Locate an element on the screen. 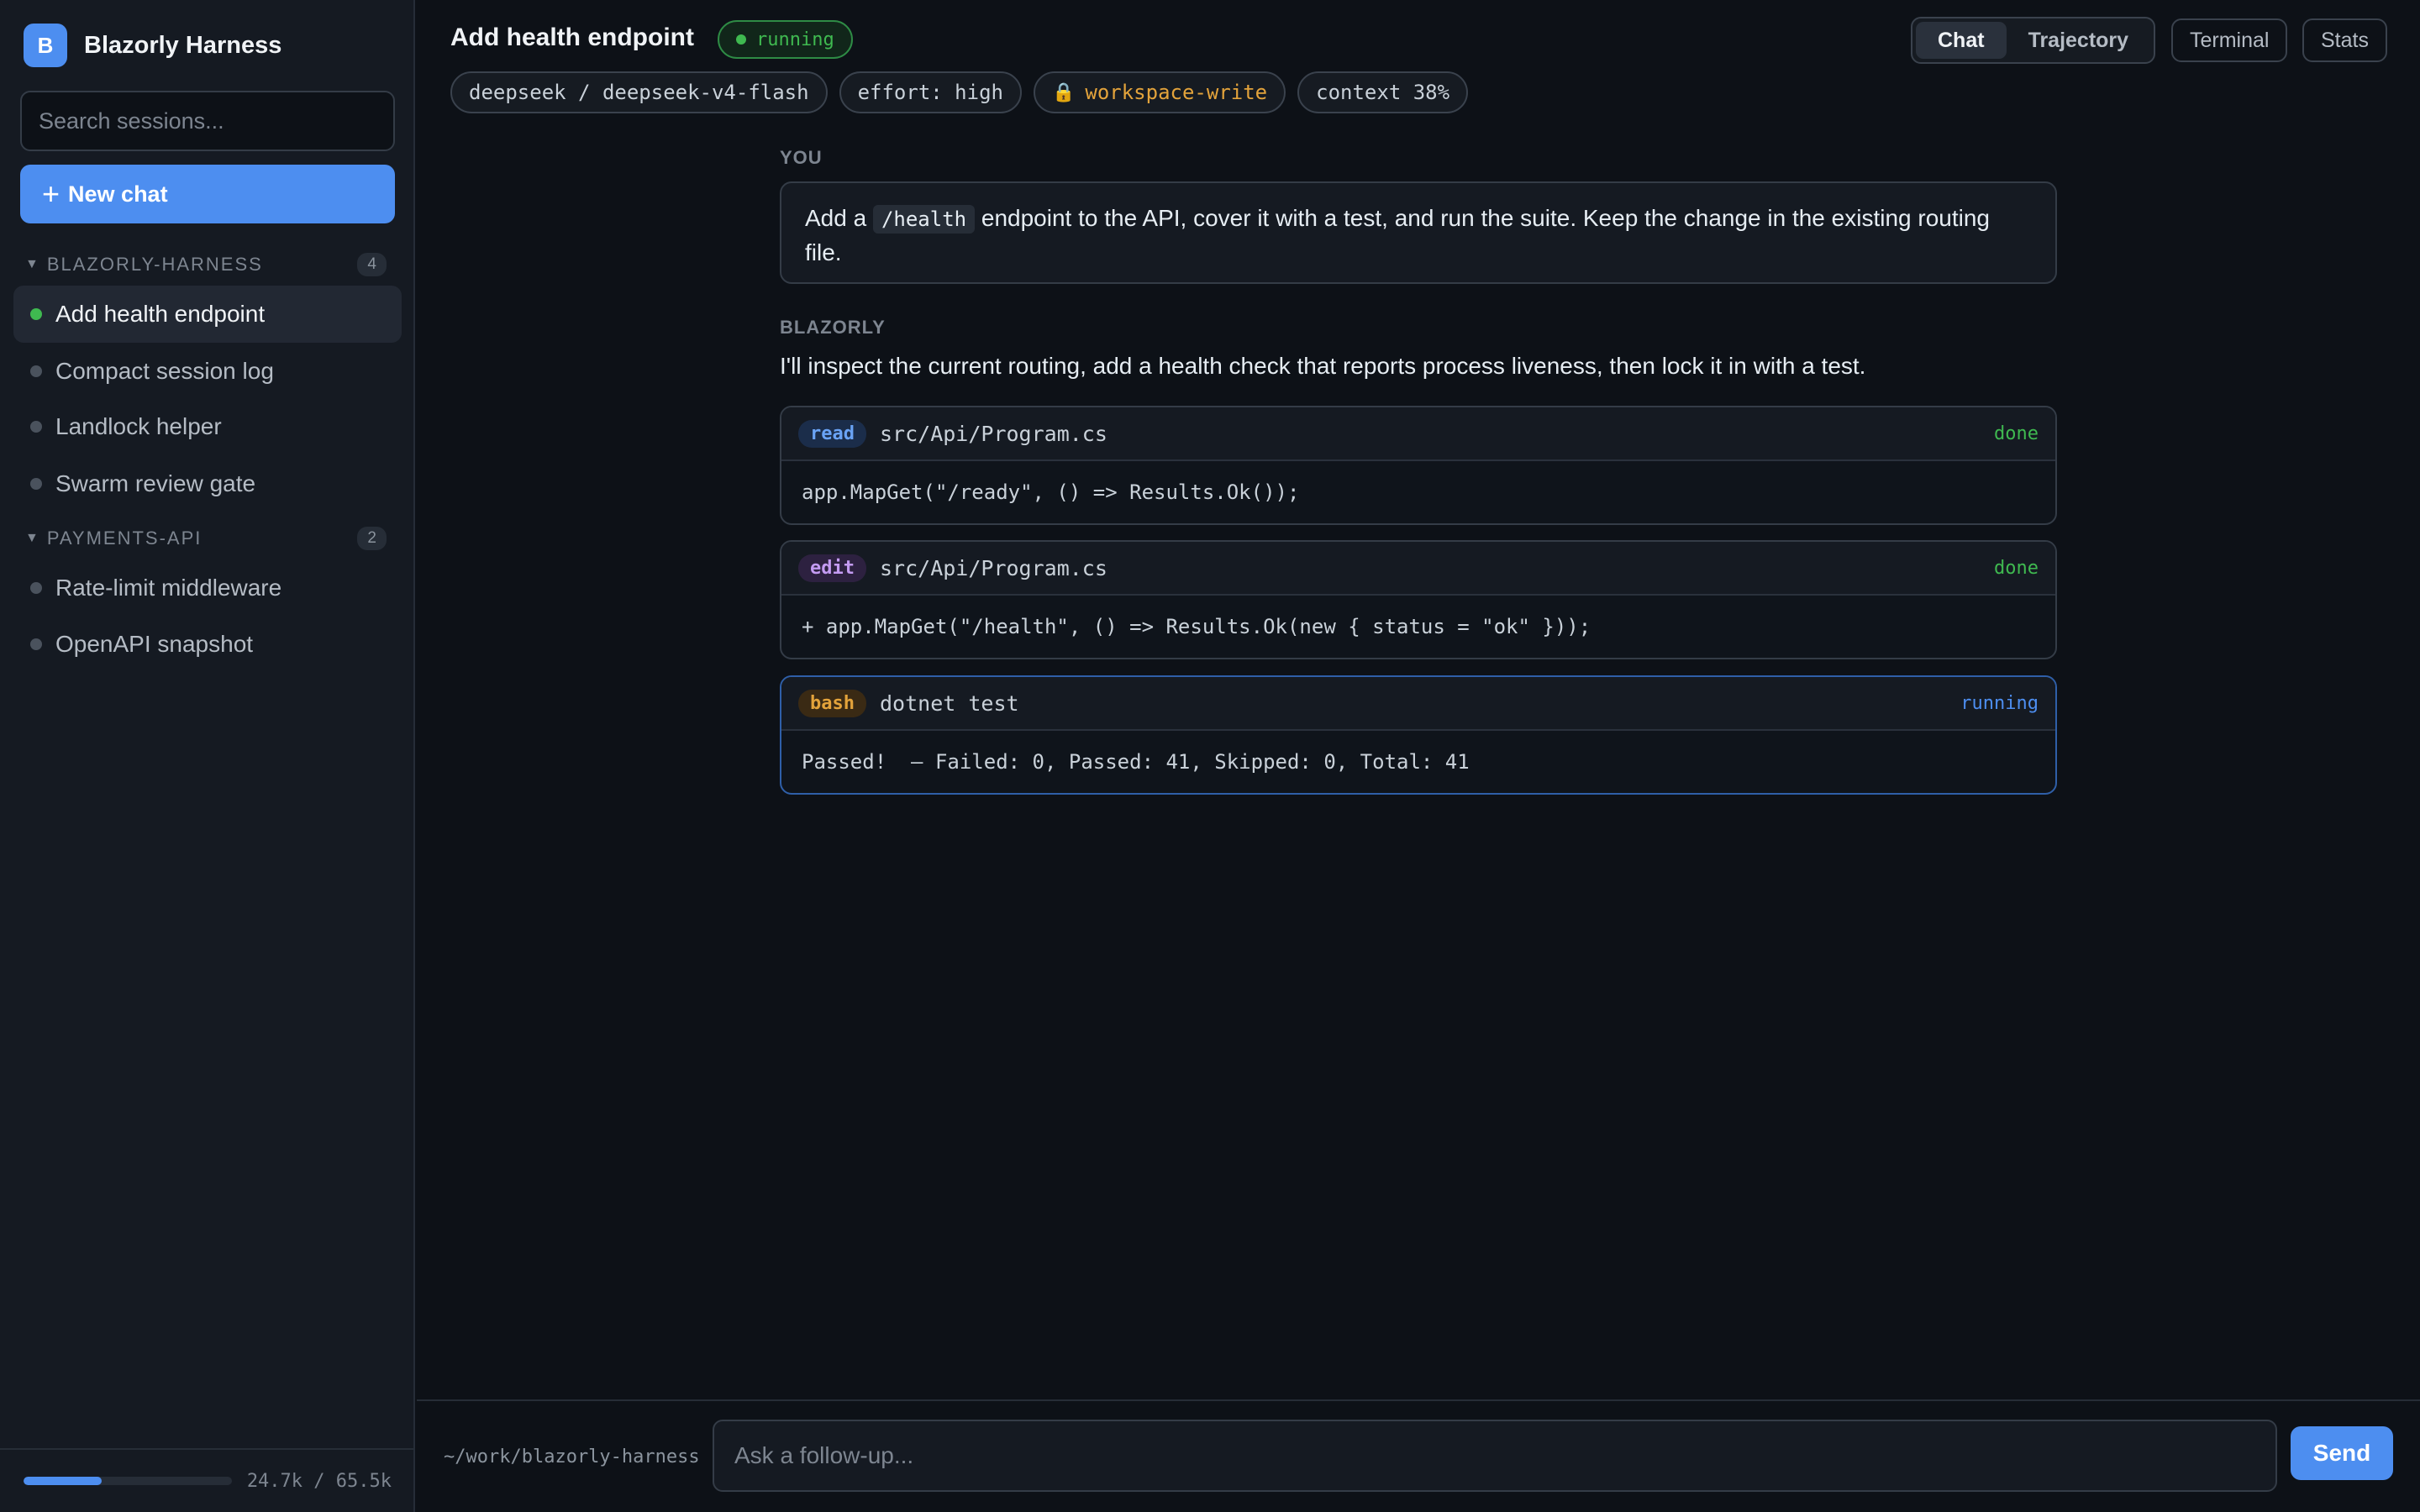  sandbox-chip: 🔒 workspace-write is located at coordinates (1159, 92).